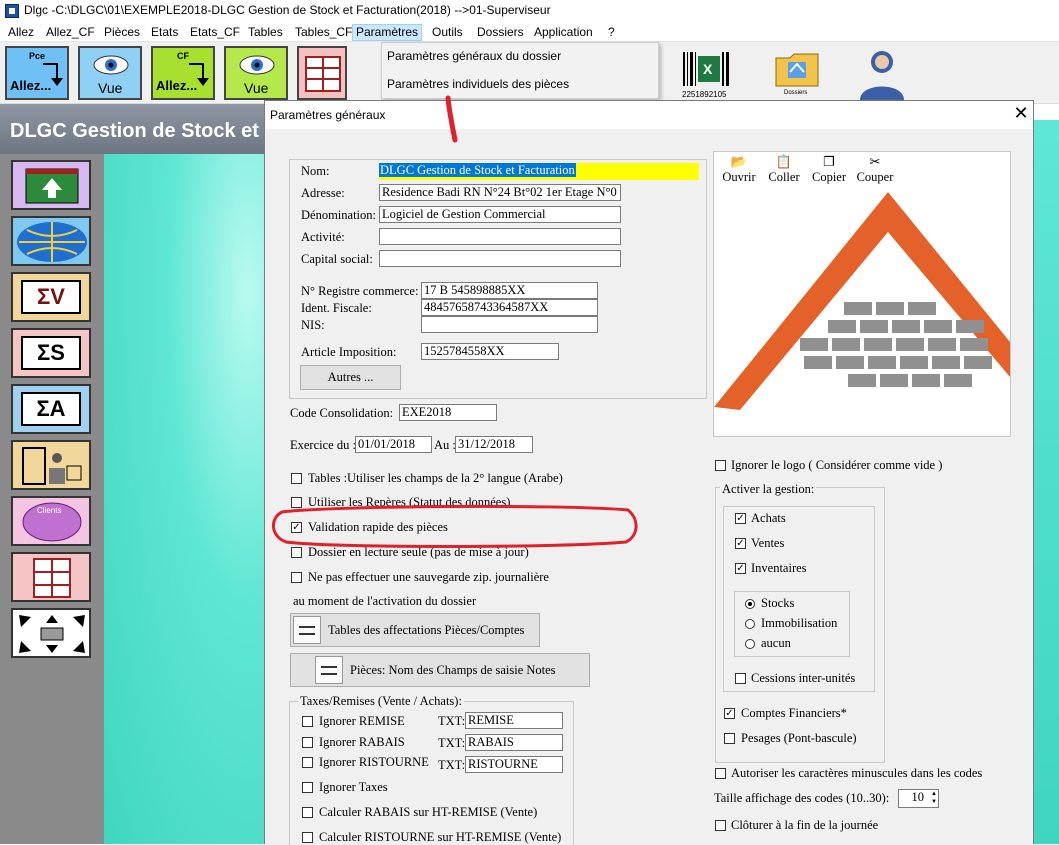 This screenshot has width=1059, height=845. What do you see at coordinates (452, 743) in the screenshot?
I see `txt-rabais-label: TXT:` at bounding box center [452, 743].